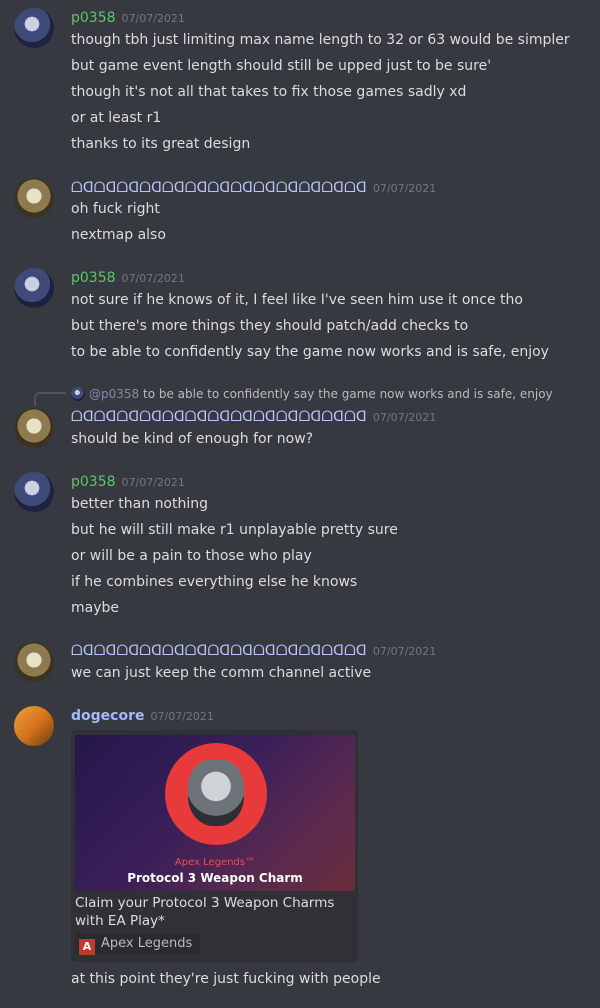 This screenshot has height=1008, width=600. I want to click on helmet-charm-icon, so click(216, 793).